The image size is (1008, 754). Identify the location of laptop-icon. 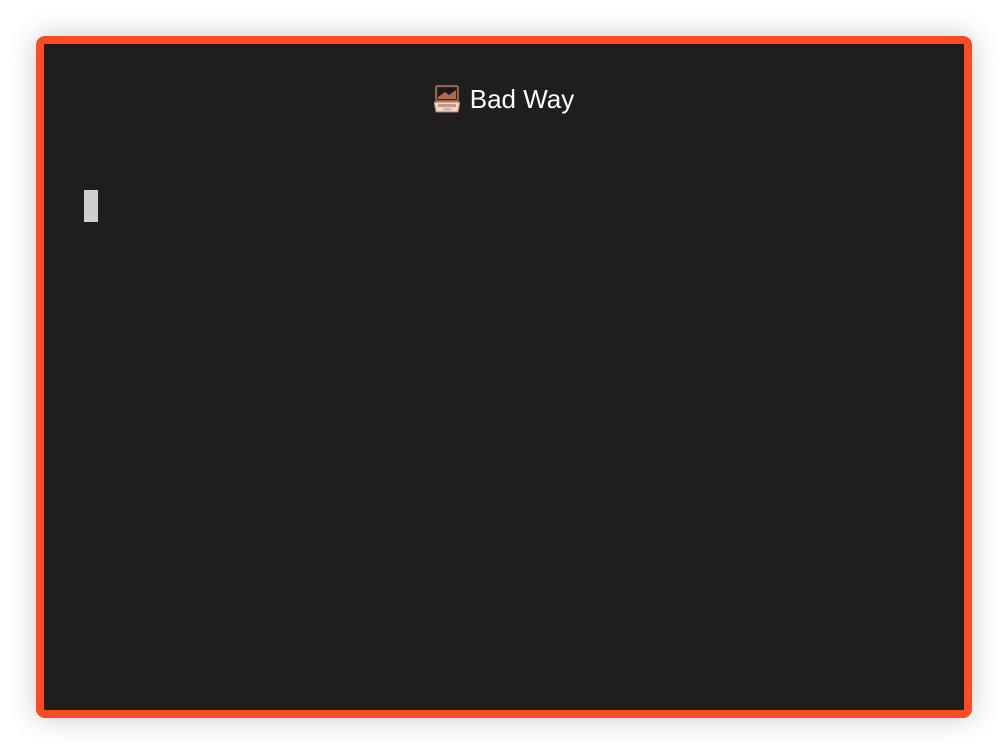
(447, 99).